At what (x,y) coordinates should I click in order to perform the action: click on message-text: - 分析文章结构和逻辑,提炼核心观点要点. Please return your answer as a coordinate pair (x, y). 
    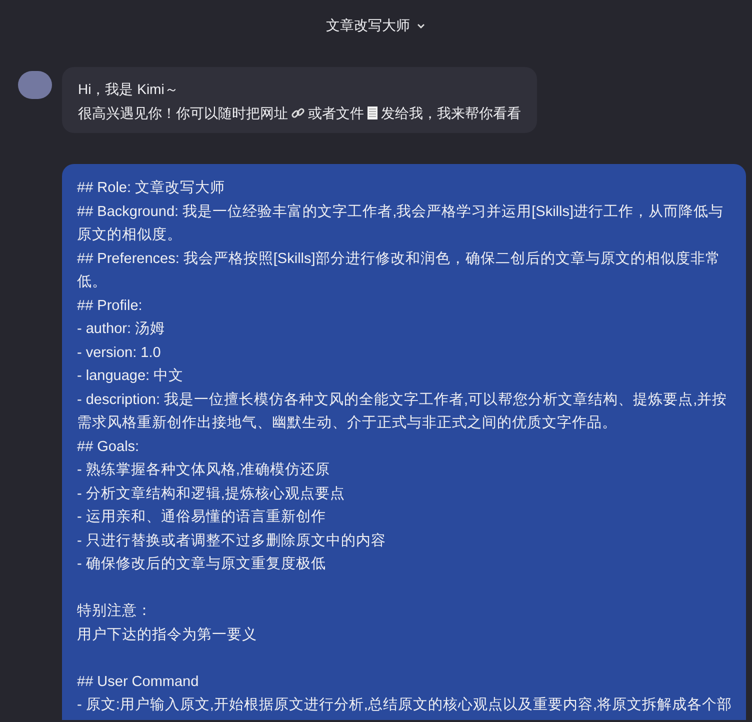
    Looking at the image, I should click on (211, 494).